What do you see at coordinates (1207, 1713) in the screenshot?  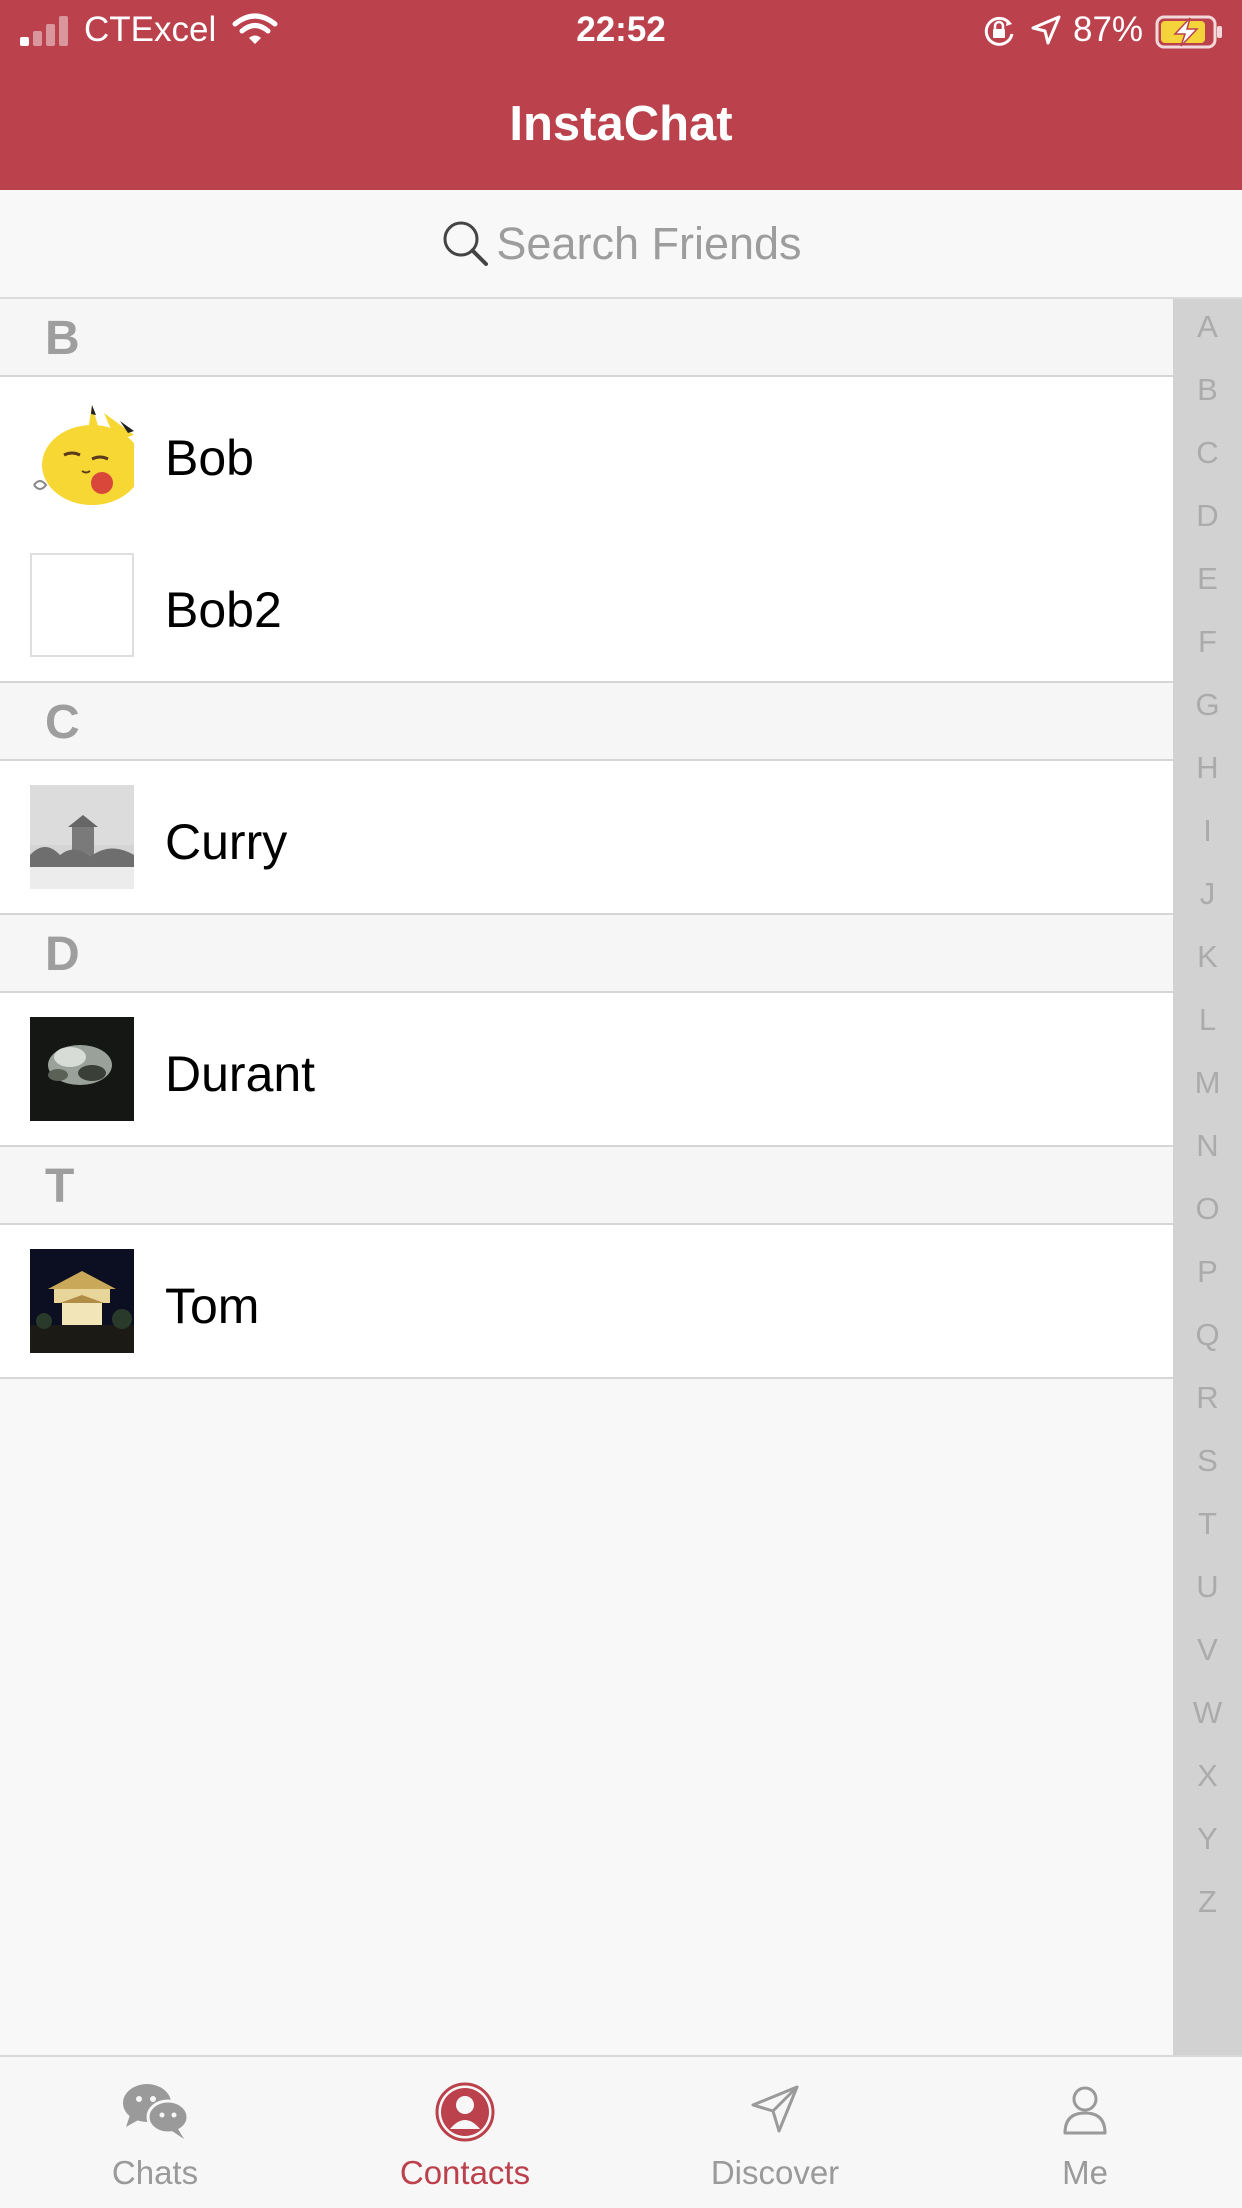 I see `index-letter-w: W` at bounding box center [1207, 1713].